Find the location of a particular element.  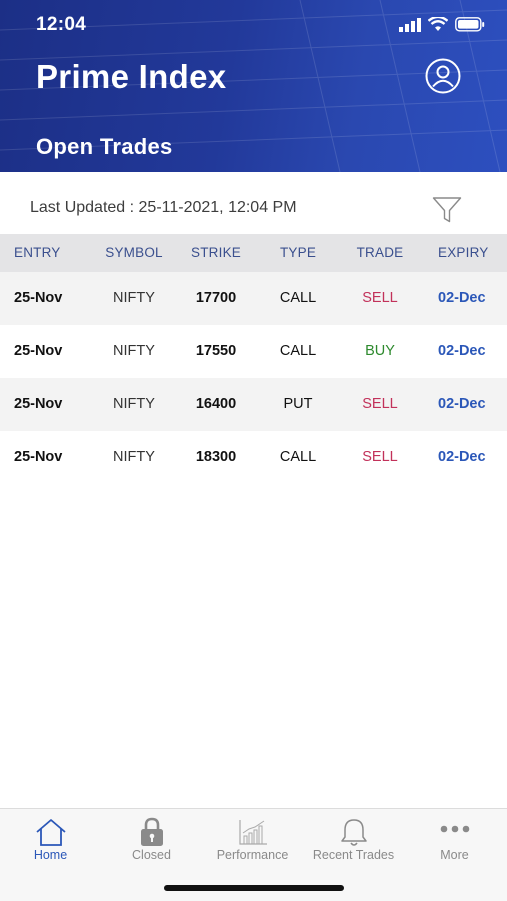

filter-icon is located at coordinates (447, 210).